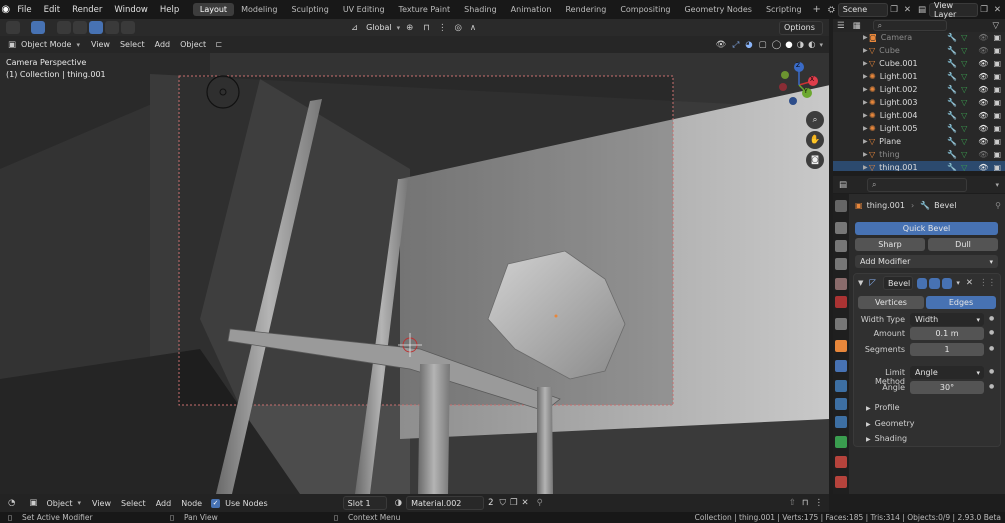 The width and height of the screenshot is (1005, 523). I want to click on add-modifier-dropdown: Add Modifier ▾, so click(926, 261).